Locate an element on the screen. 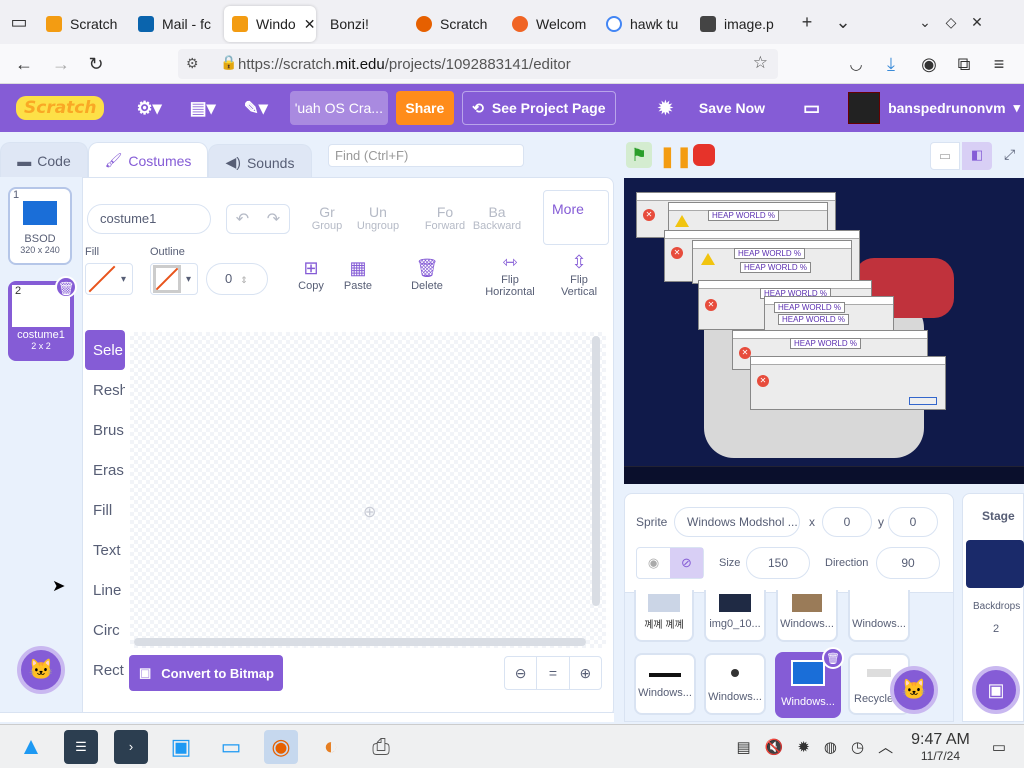  rectangle-tool: Rect is located at coordinates (105, 670).